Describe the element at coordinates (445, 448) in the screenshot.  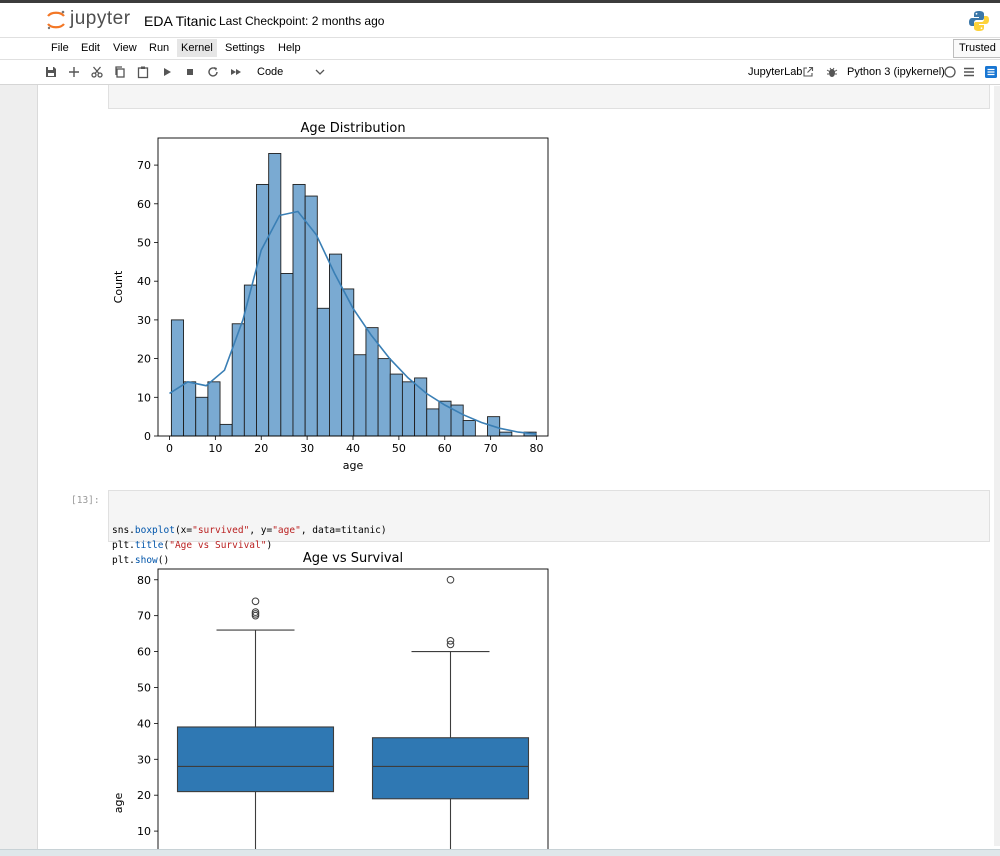
I see `x-tick-label: 60` at that location.